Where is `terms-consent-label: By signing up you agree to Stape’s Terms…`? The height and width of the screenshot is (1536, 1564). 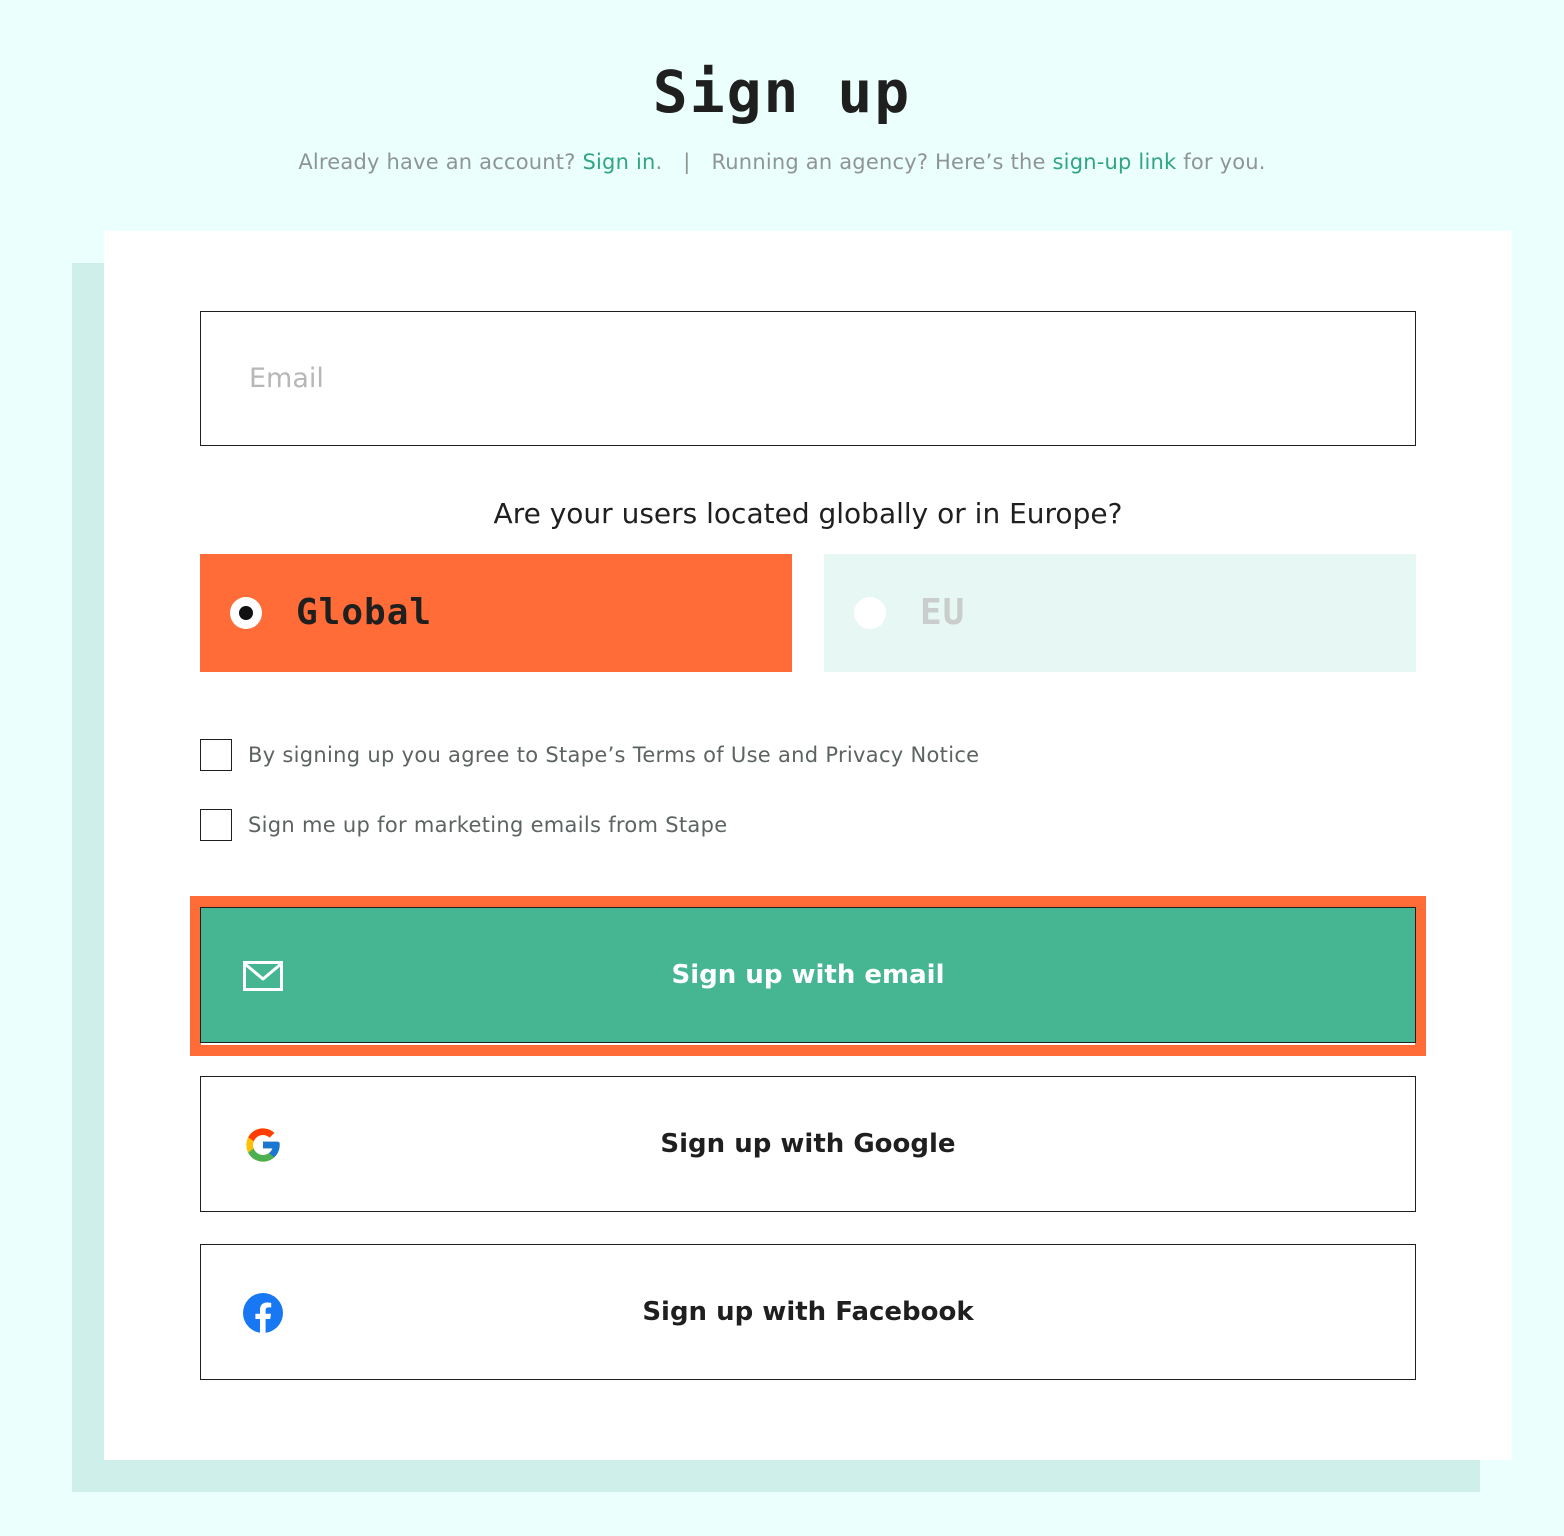
terms-consent-label: By signing up you agree to Stape’s Terms… is located at coordinates (613, 755).